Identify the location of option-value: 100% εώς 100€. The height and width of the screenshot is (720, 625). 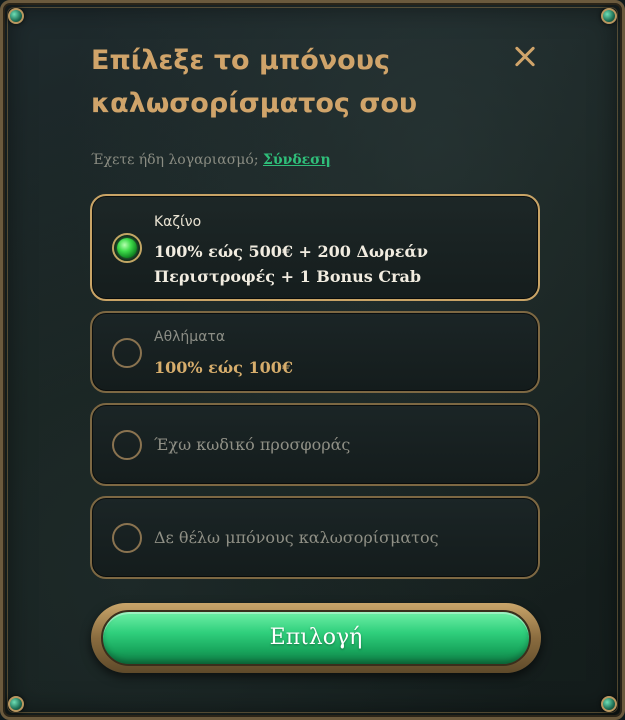
(223, 367).